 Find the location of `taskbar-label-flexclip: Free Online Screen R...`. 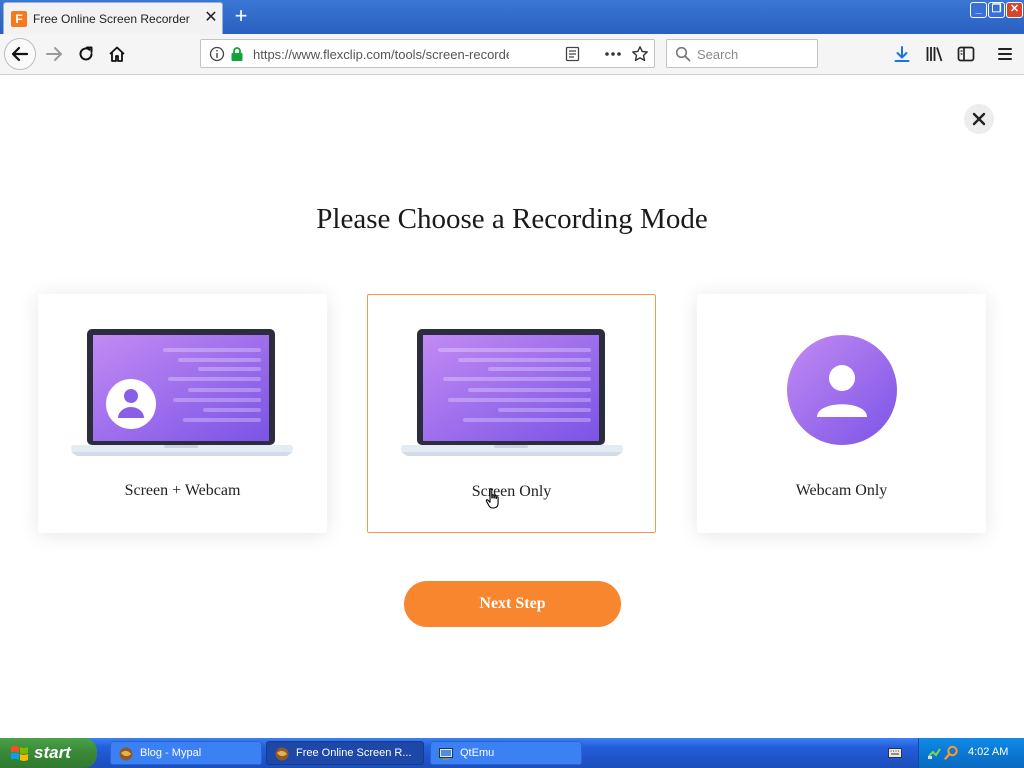

taskbar-label-flexclip: Free Online Screen R... is located at coordinates (354, 753).